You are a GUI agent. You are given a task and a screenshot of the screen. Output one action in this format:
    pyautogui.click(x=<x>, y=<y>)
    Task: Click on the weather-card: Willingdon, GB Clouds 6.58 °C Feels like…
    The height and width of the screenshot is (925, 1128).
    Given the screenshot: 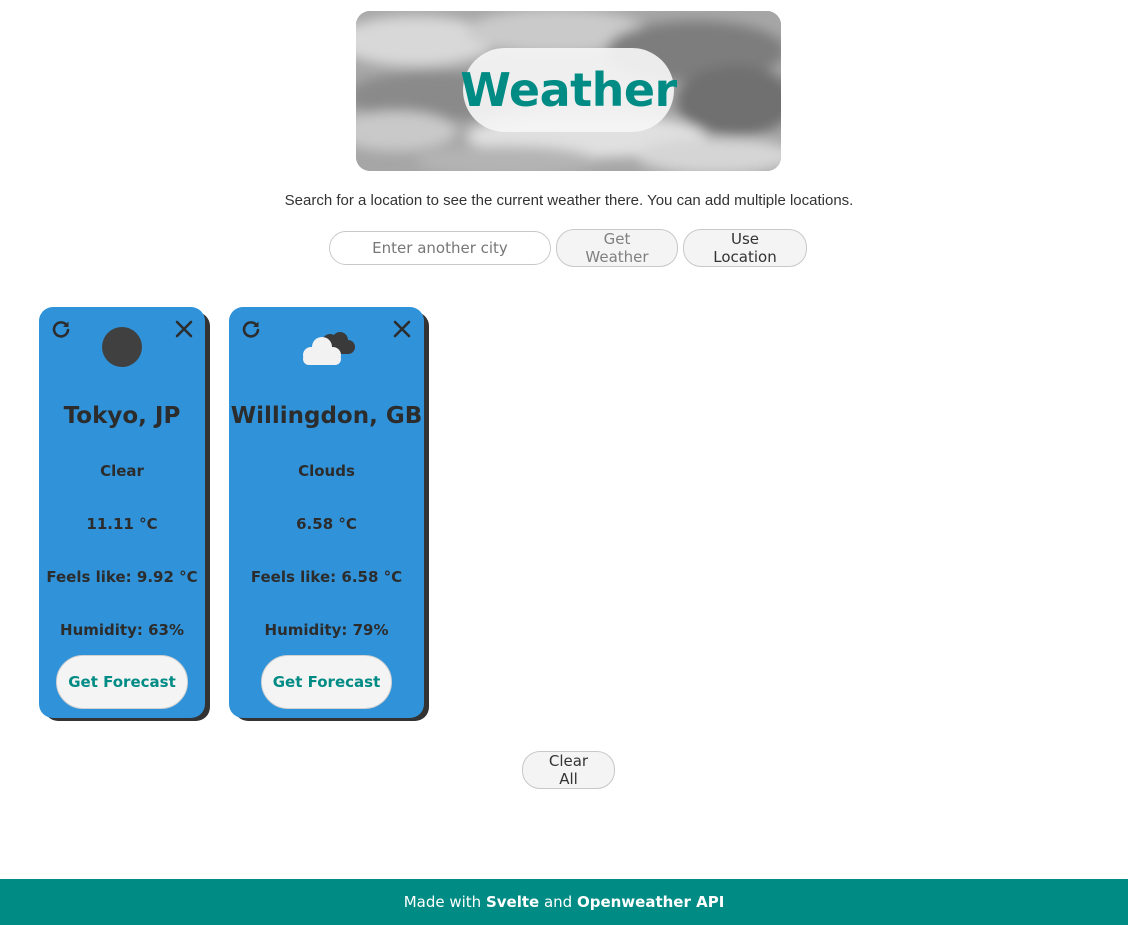 What is the action you would take?
    pyautogui.click(x=326, y=512)
    